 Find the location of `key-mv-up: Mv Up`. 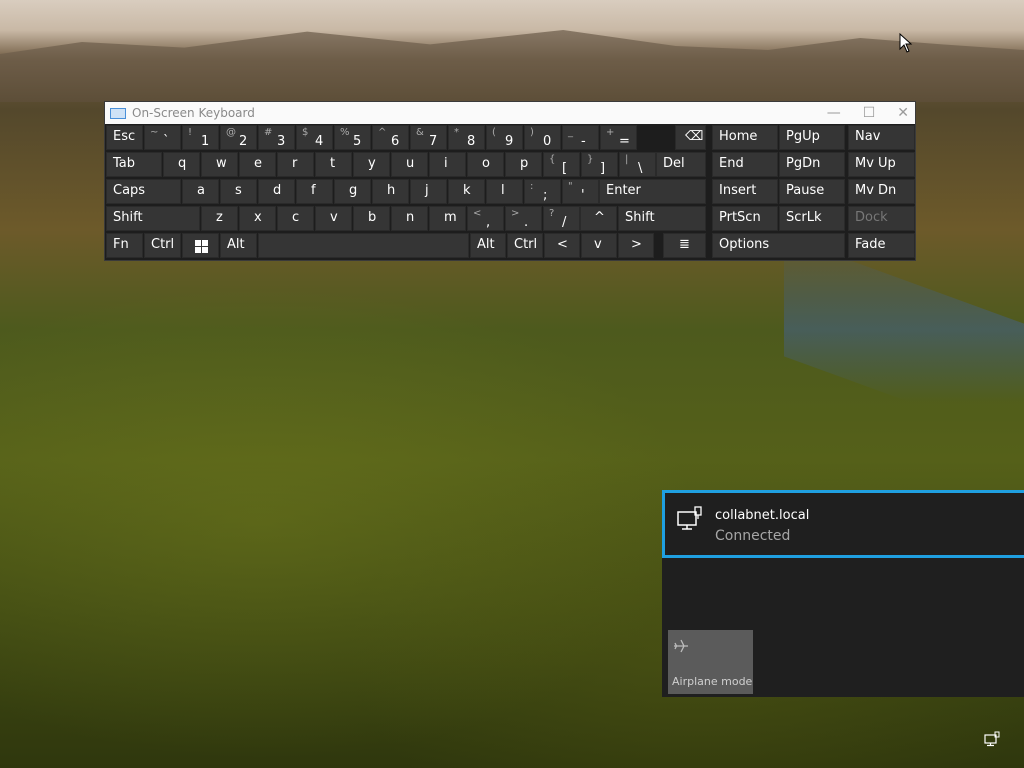

key-mv-up: Mv Up is located at coordinates (881, 164).